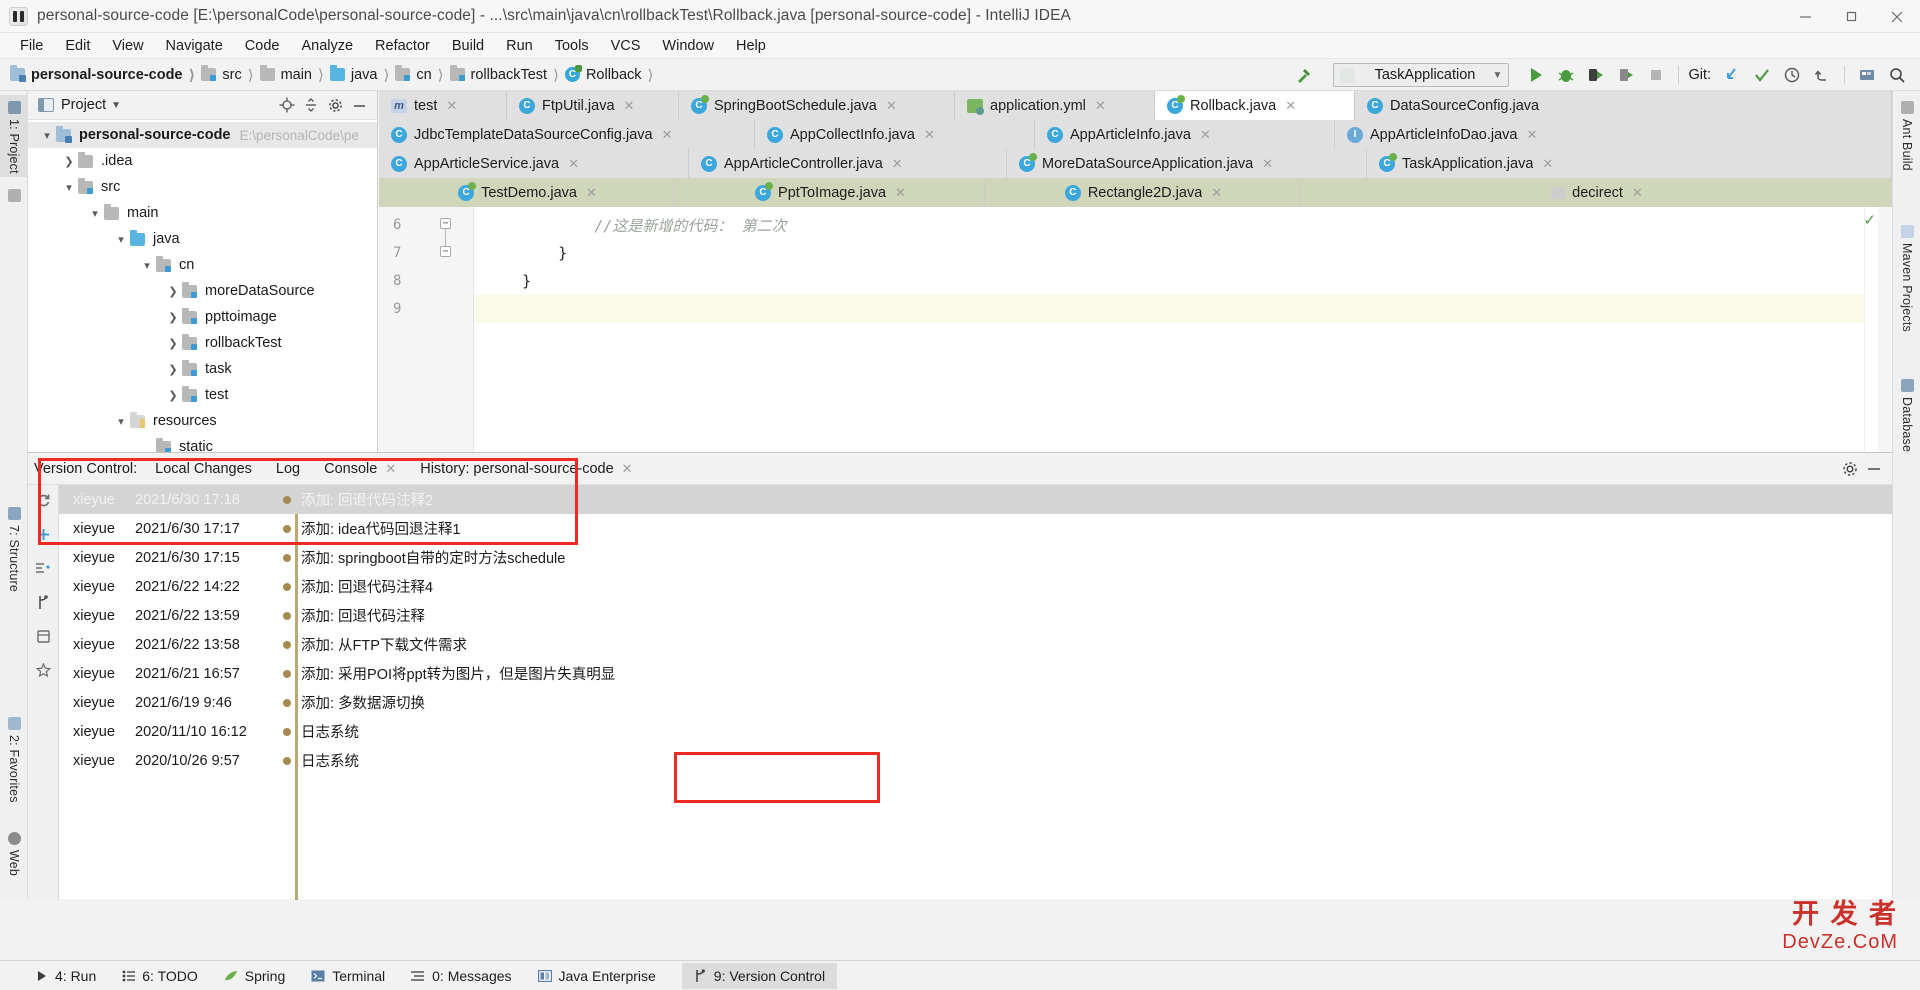  What do you see at coordinates (1629, 163) in the screenshot?
I see `tab-taskapplication: C TaskApplication.java ✕` at bounding box center [1629, 163].